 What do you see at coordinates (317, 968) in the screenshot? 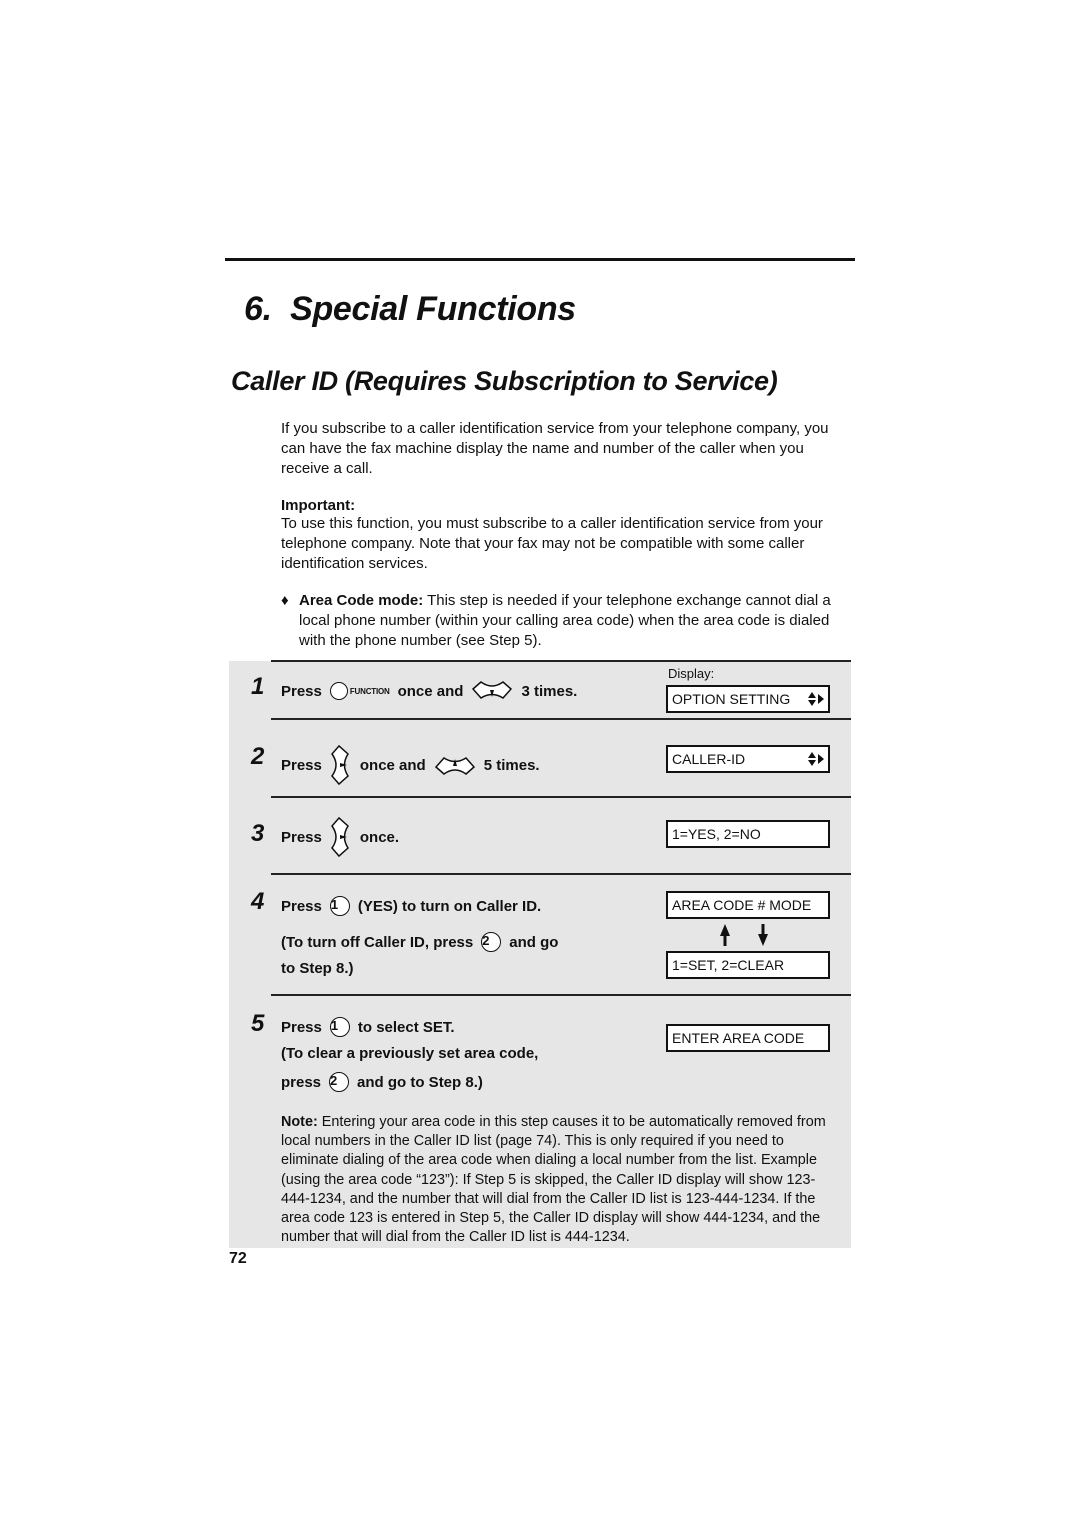
I see `step-4-alt-instruction-cont: to Step 8.)` at bounding box center [317, 968].